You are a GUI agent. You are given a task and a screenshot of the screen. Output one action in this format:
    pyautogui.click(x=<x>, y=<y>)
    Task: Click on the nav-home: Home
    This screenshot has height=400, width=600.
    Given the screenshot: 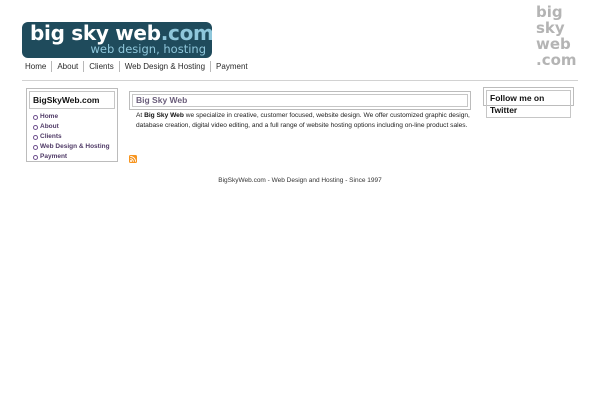 What is the action you would take?
    pyautogui.click(x=35, y=67)
    